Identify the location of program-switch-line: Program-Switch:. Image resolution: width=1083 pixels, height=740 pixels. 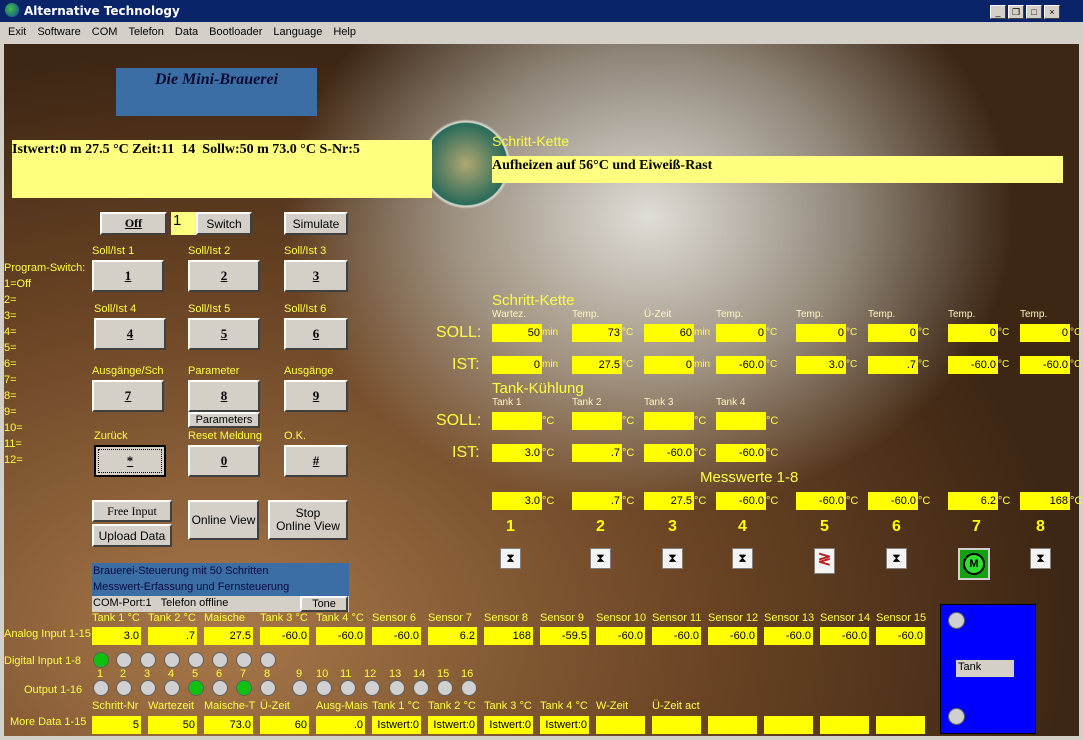
(45, 268).